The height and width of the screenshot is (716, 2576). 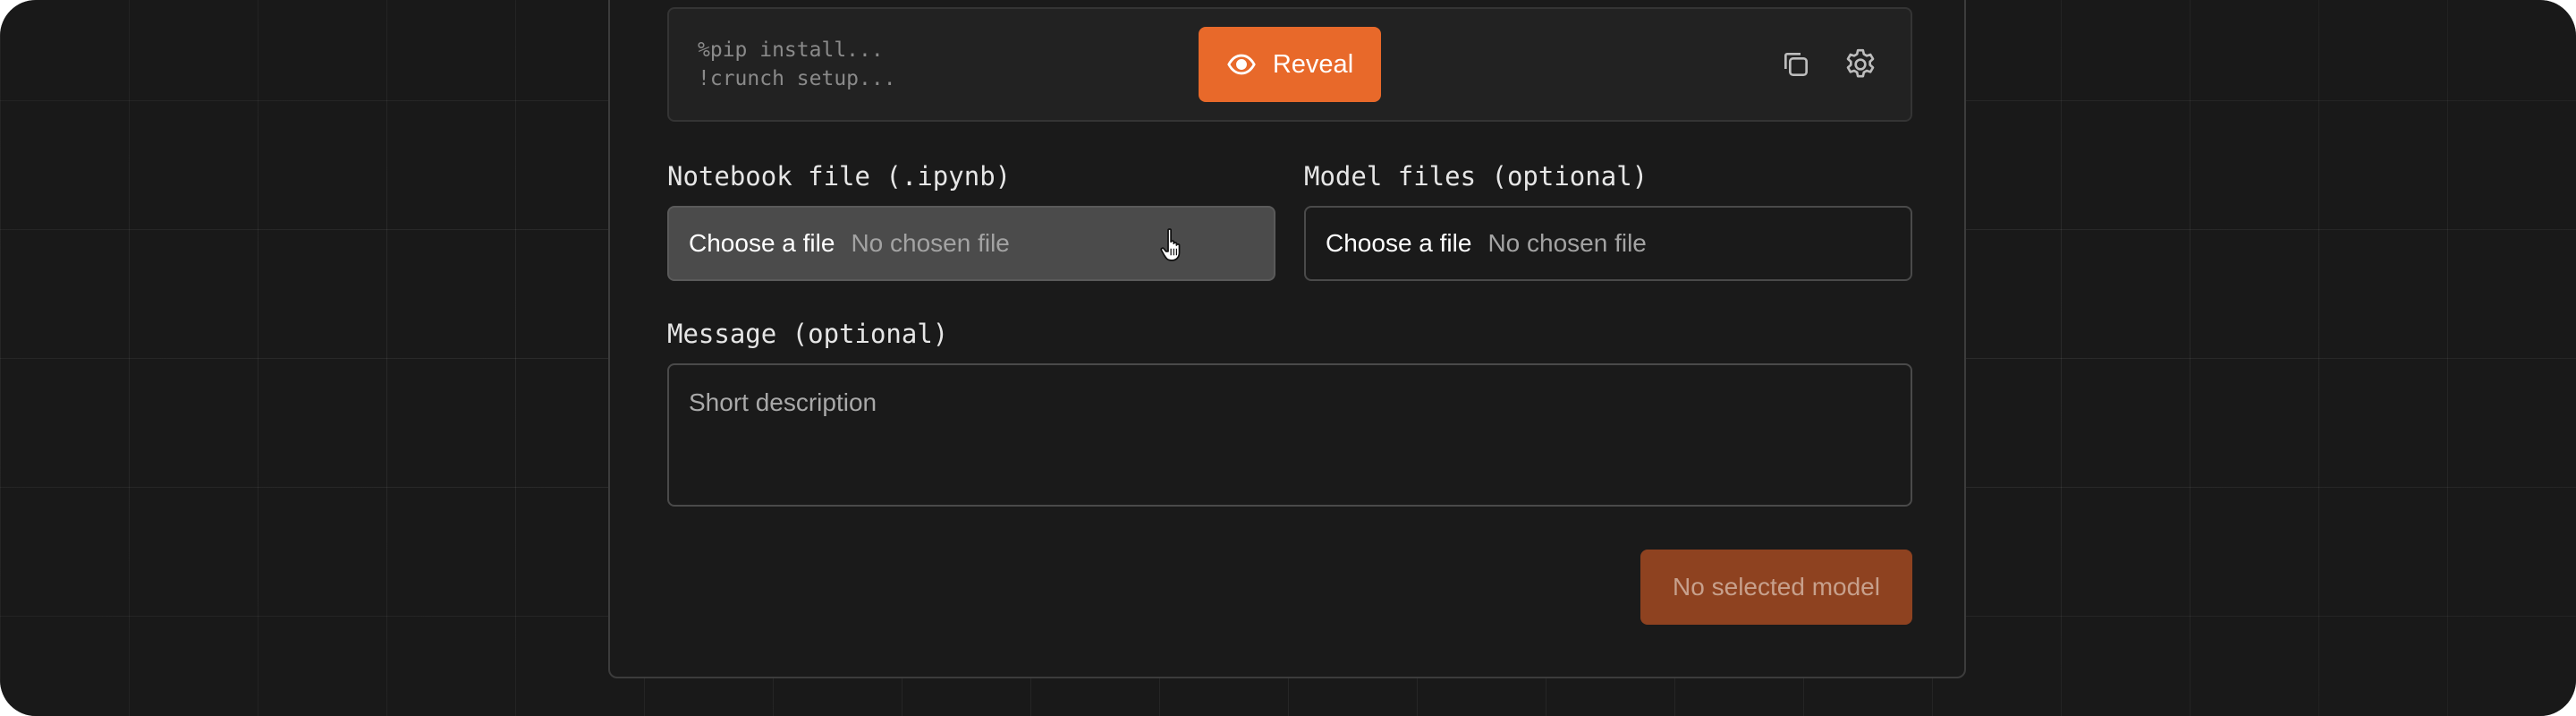 What do you see at coordinates (1796, 64) in the screenshot?
I see `copy-icon` at bounding box center [1796, 64].